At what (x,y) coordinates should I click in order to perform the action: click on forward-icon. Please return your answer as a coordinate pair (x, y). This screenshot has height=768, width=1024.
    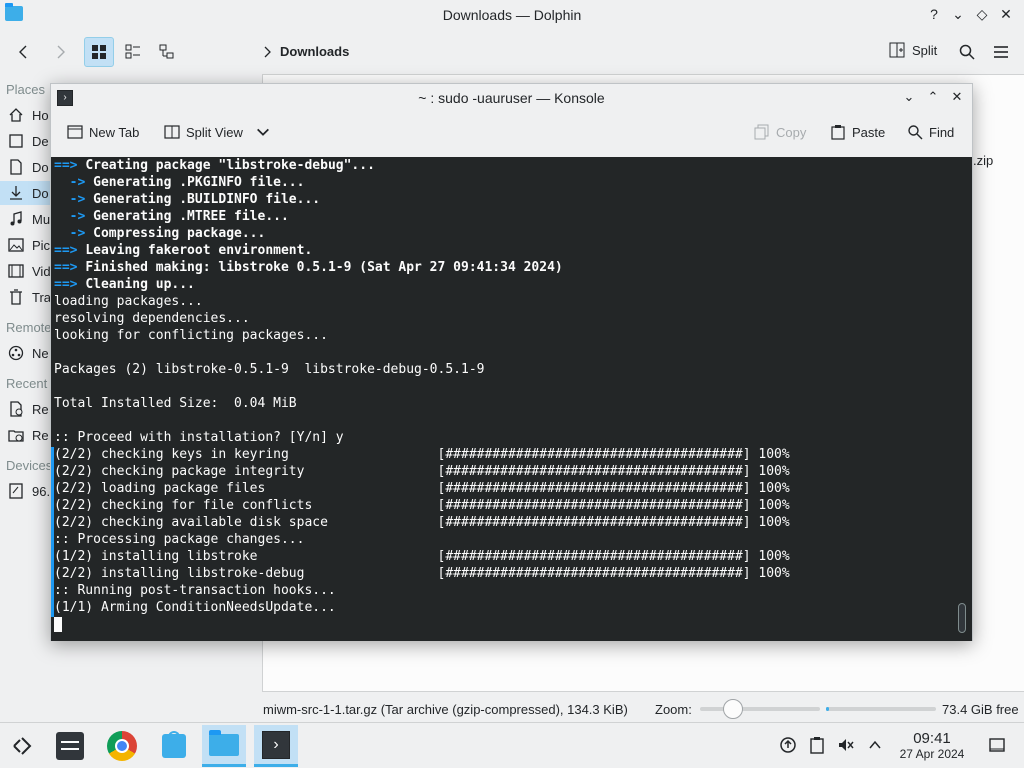
    Looking at the image, I should click on (61, 52).